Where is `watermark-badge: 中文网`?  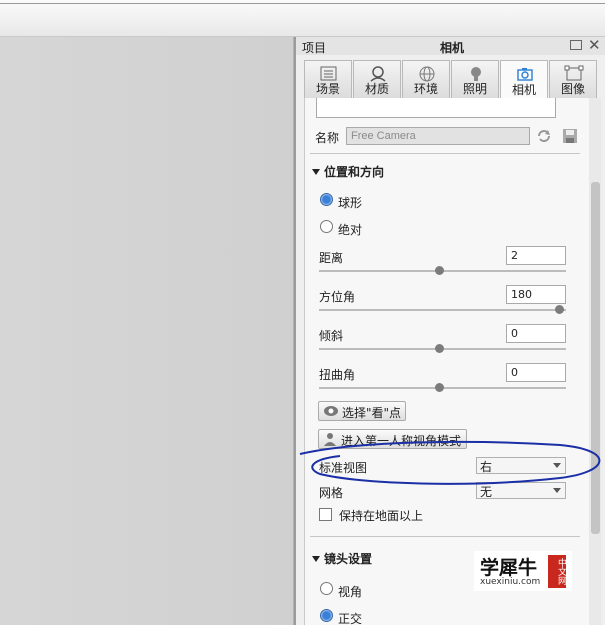
watermark-badge: 中文网 is located at coordinates (557, 571).